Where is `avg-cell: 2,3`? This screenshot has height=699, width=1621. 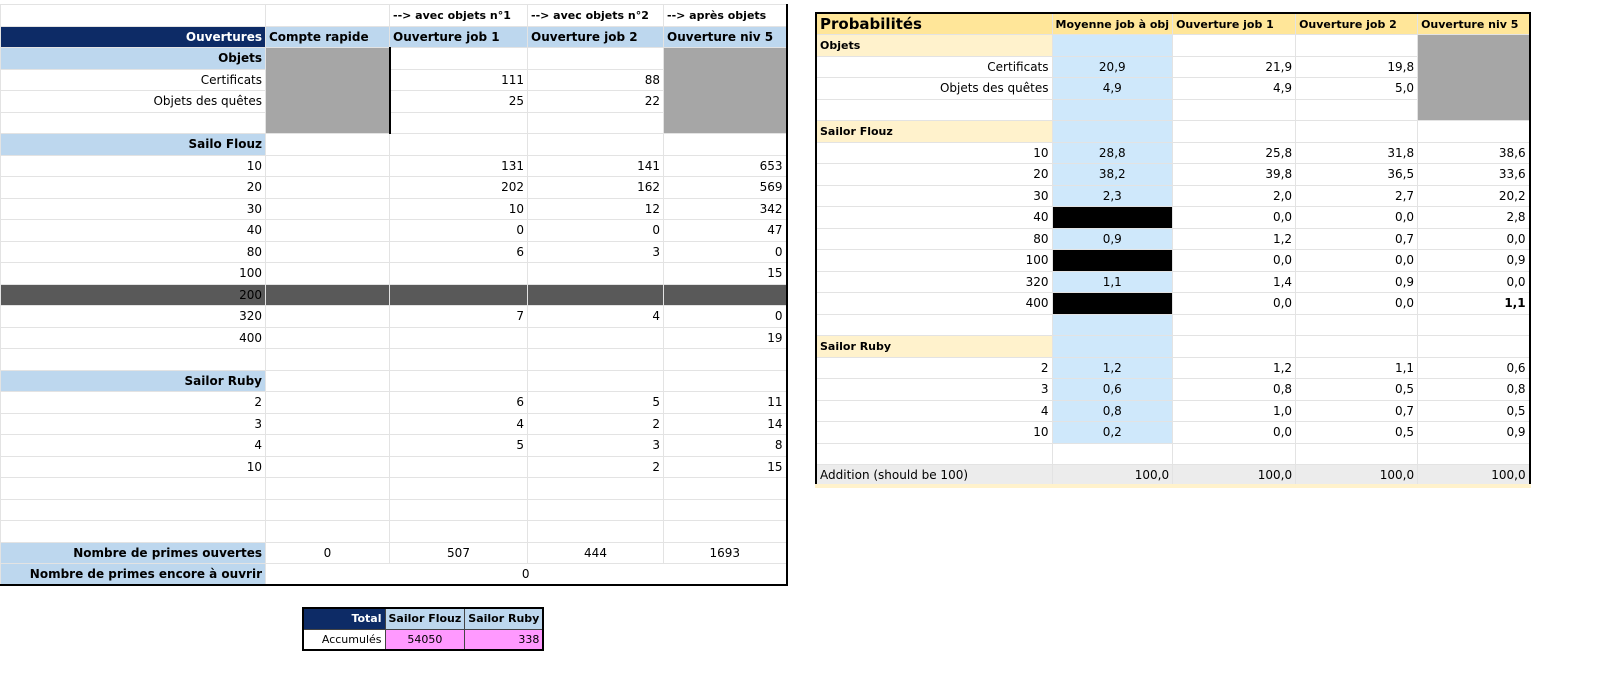 avg-cell: 2,3 is located at coordinates (1112, 195).